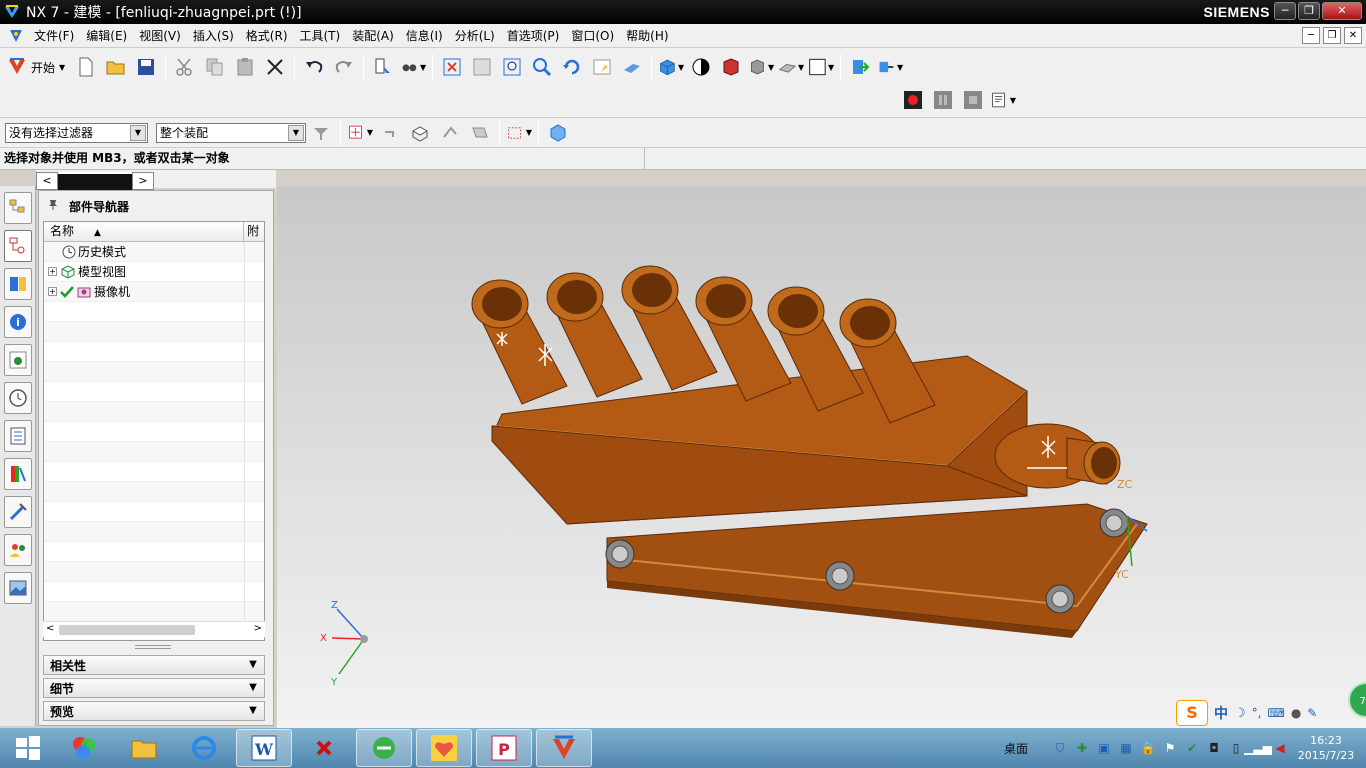 The height and width of the screenshot is (768, 1366). Describe the element at coordinates (1353, 35) in the screenshot. I see `doc-close-button: ✕` at that location.